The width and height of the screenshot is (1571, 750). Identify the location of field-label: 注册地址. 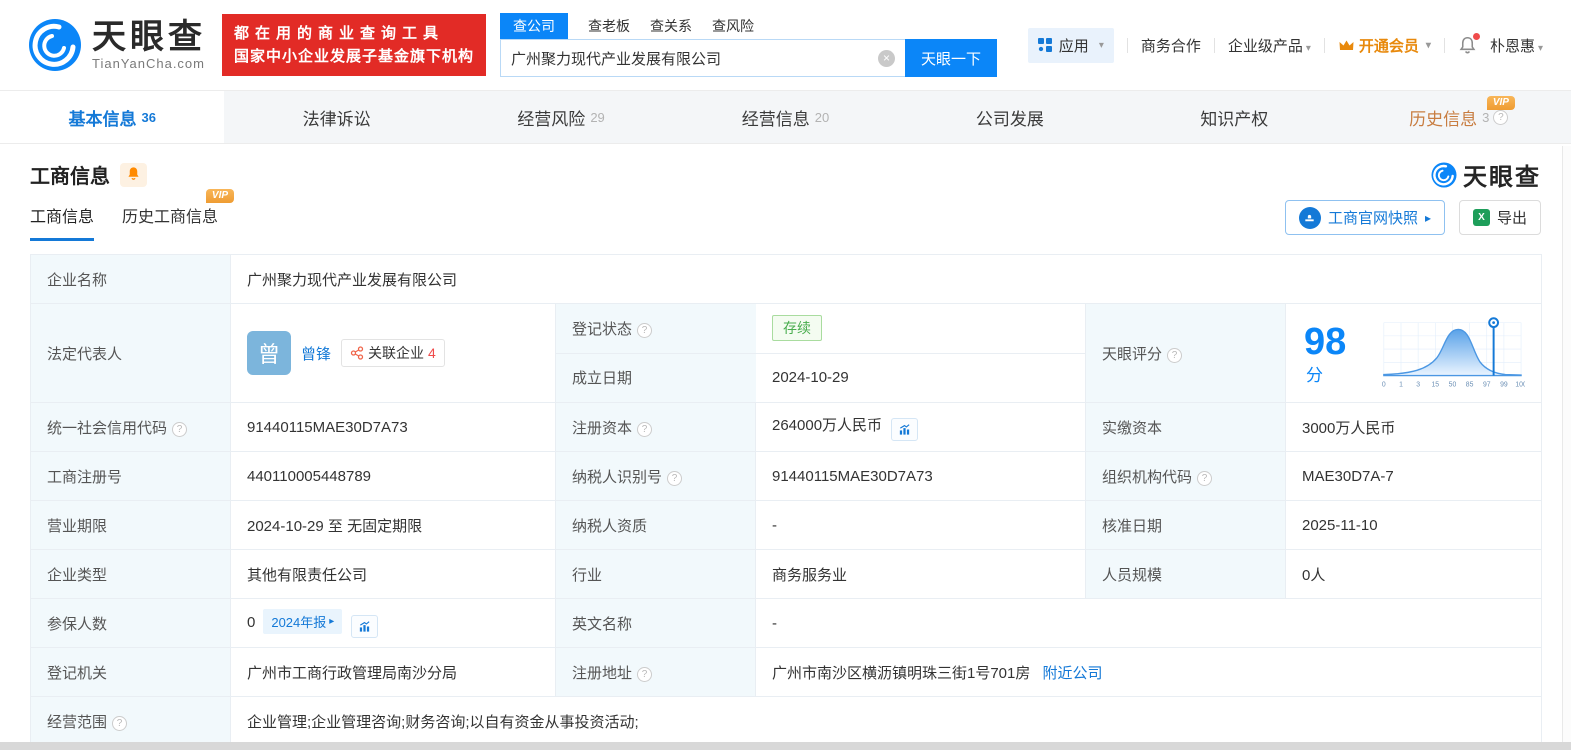
(655, 672).